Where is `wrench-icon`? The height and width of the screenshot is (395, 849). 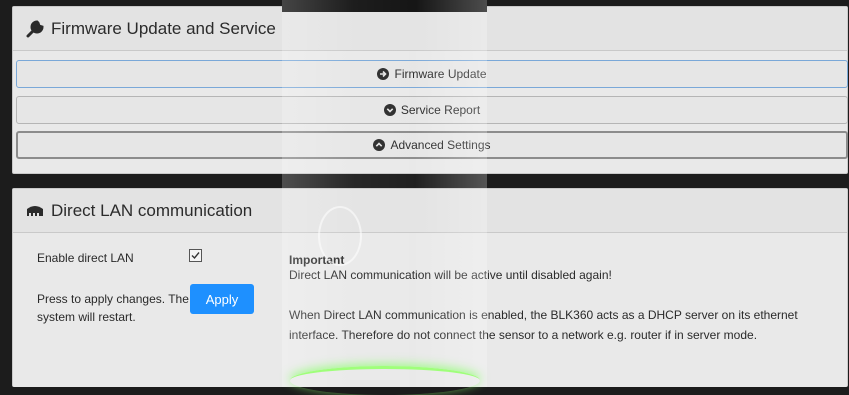
wrench-icon is located at coordinates (35, 29).